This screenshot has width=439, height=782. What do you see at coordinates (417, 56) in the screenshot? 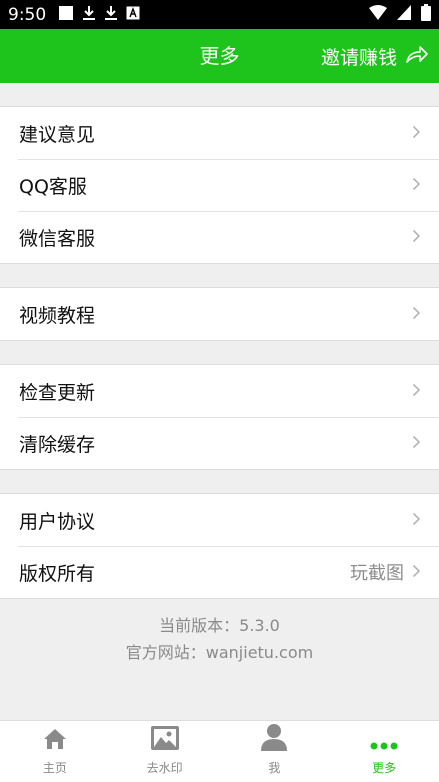
I see `share-arrow-icon` at bounding box center [417, 56].